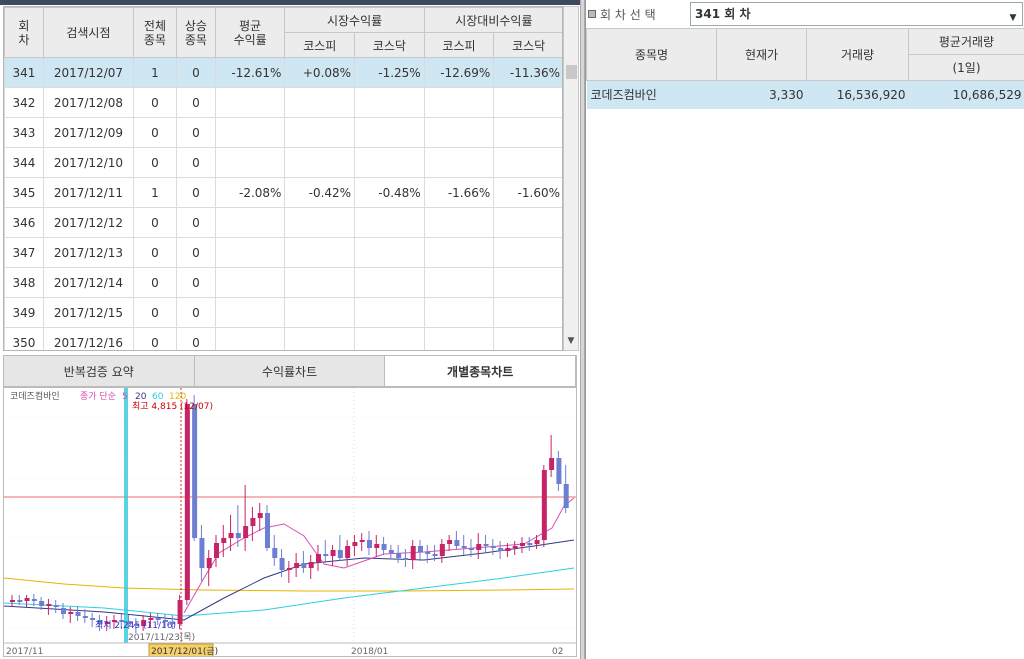  I want to click on stock-row: 코데즈컴바인 3,330 16,536,920 10,686,529, so click(805, 94).